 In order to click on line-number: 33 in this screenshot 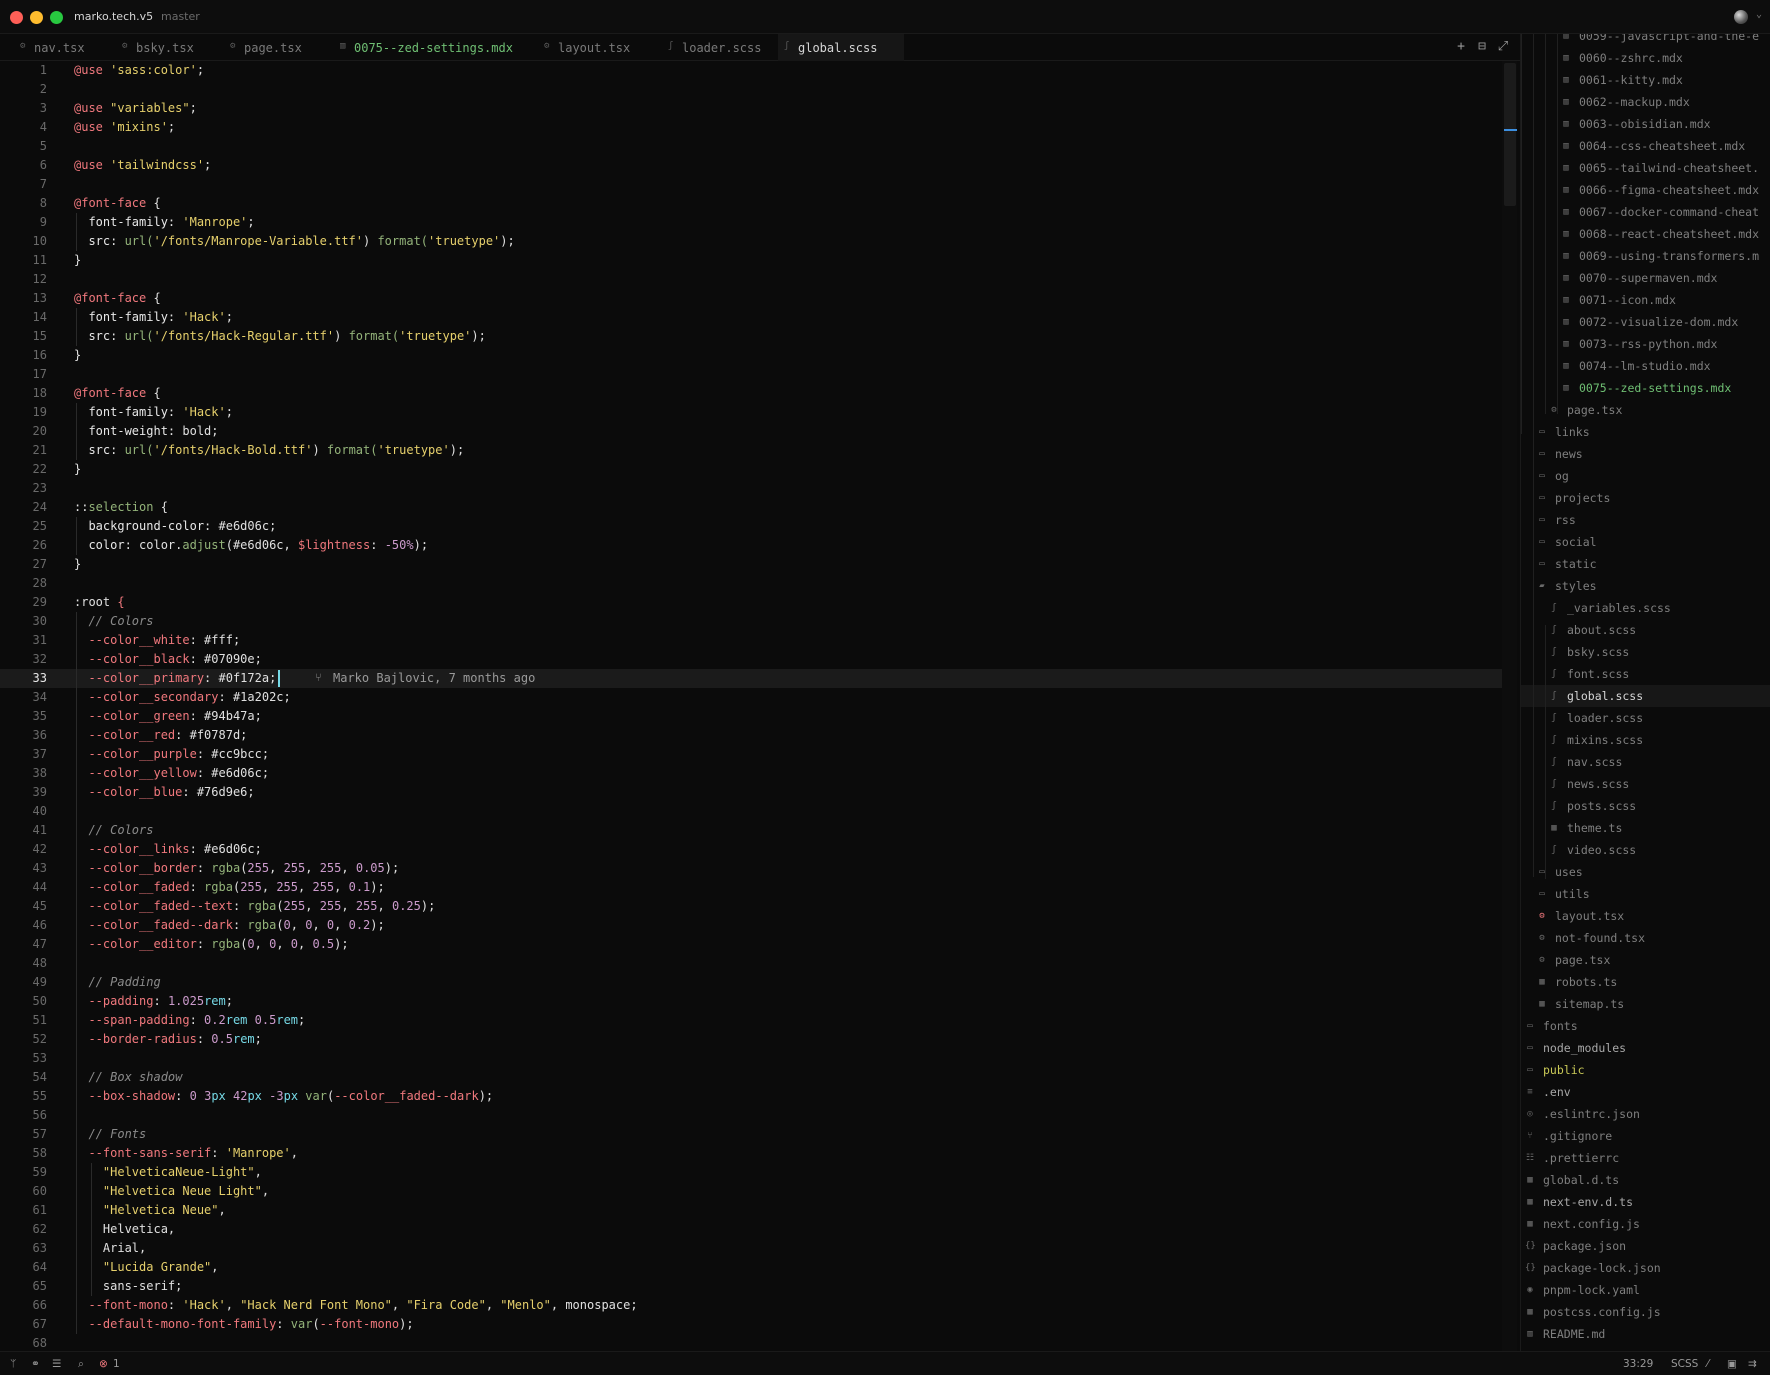, I will do `click(23, 678)`.